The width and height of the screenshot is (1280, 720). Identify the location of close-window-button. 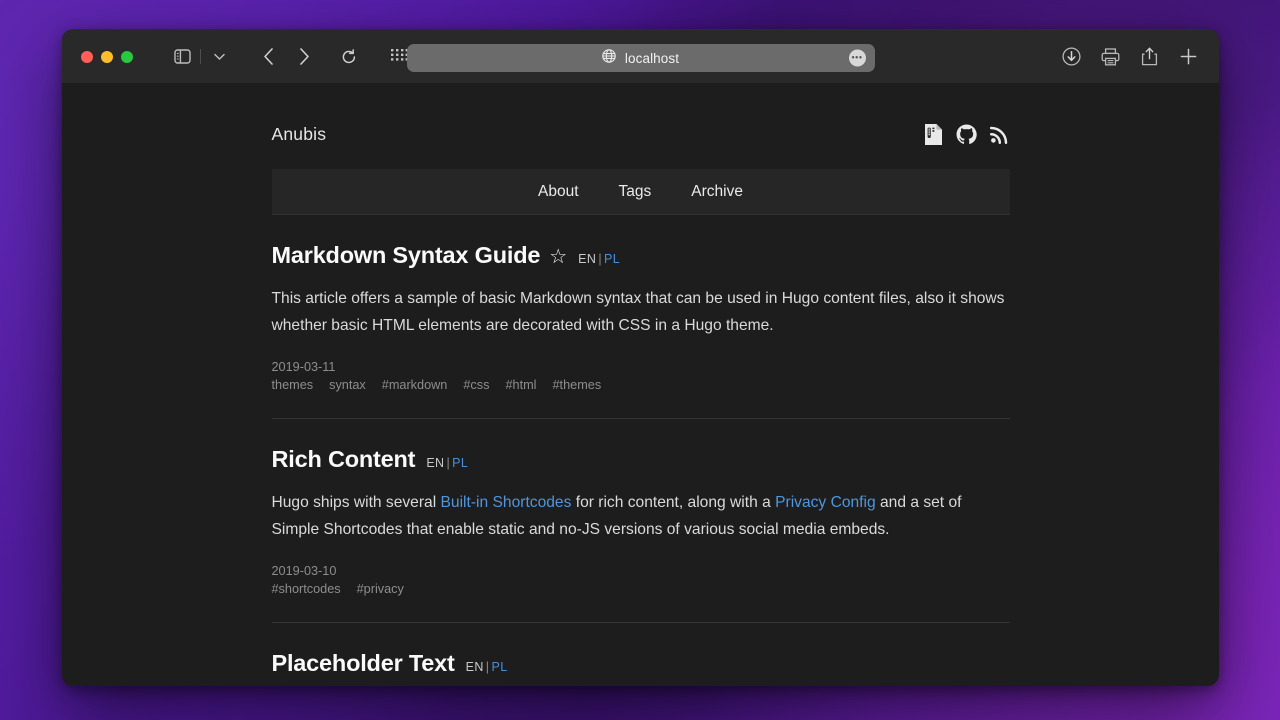
(87, 56).